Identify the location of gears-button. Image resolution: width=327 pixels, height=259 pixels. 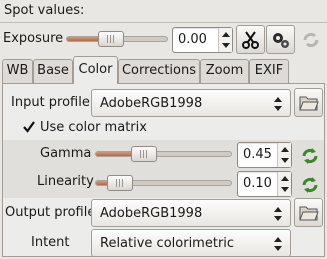
(280, 39).